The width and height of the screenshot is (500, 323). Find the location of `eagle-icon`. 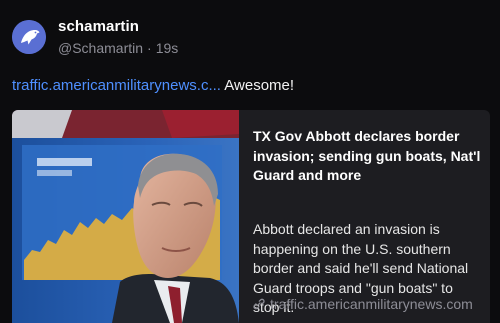

eagle-icon is located at coordinates (29, 37).